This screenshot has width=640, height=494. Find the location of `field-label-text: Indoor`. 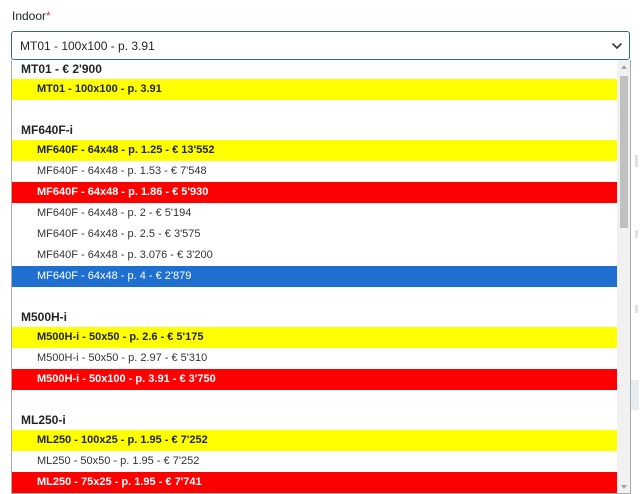

field-label-text: Indoor is located at coordinates (29, 16).